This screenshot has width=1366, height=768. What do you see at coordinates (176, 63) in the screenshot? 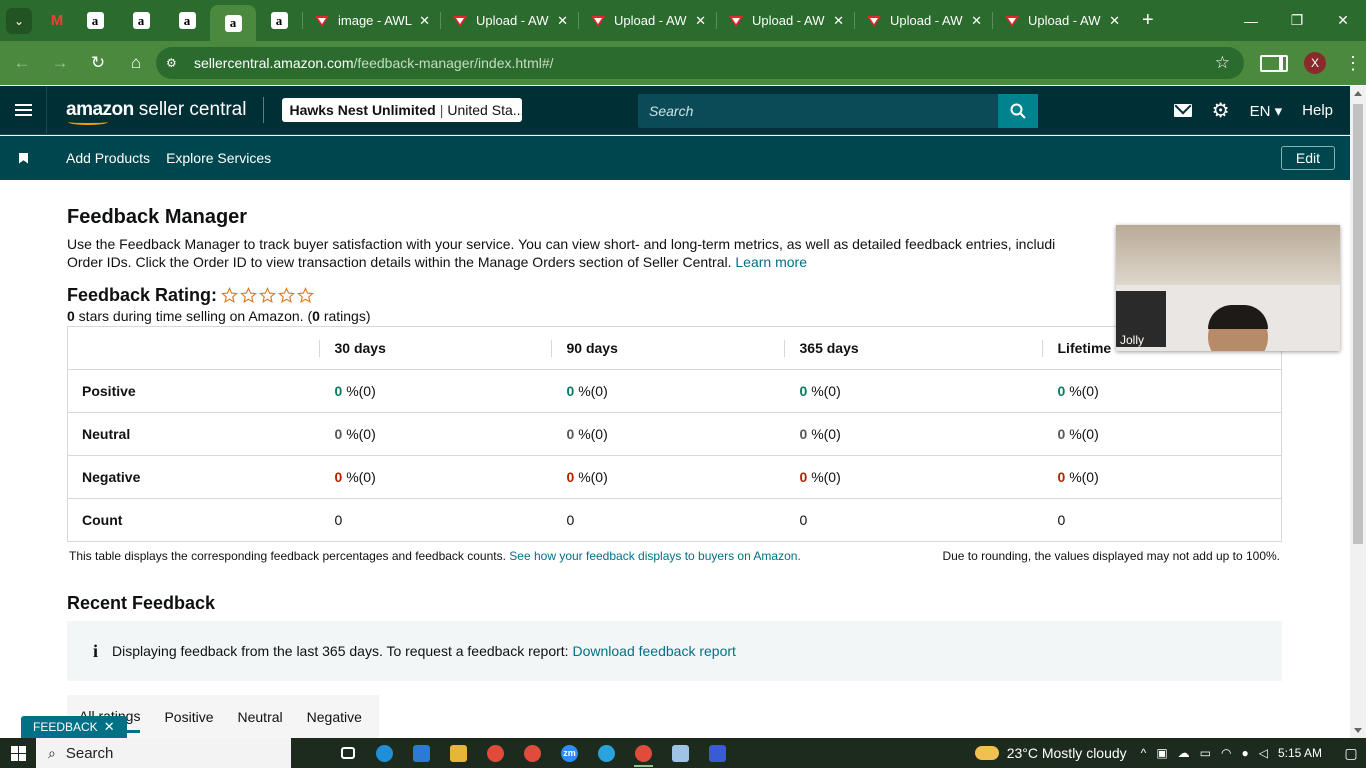
I see `site-info-icon: ⚙` at bounding box center [176, 63].